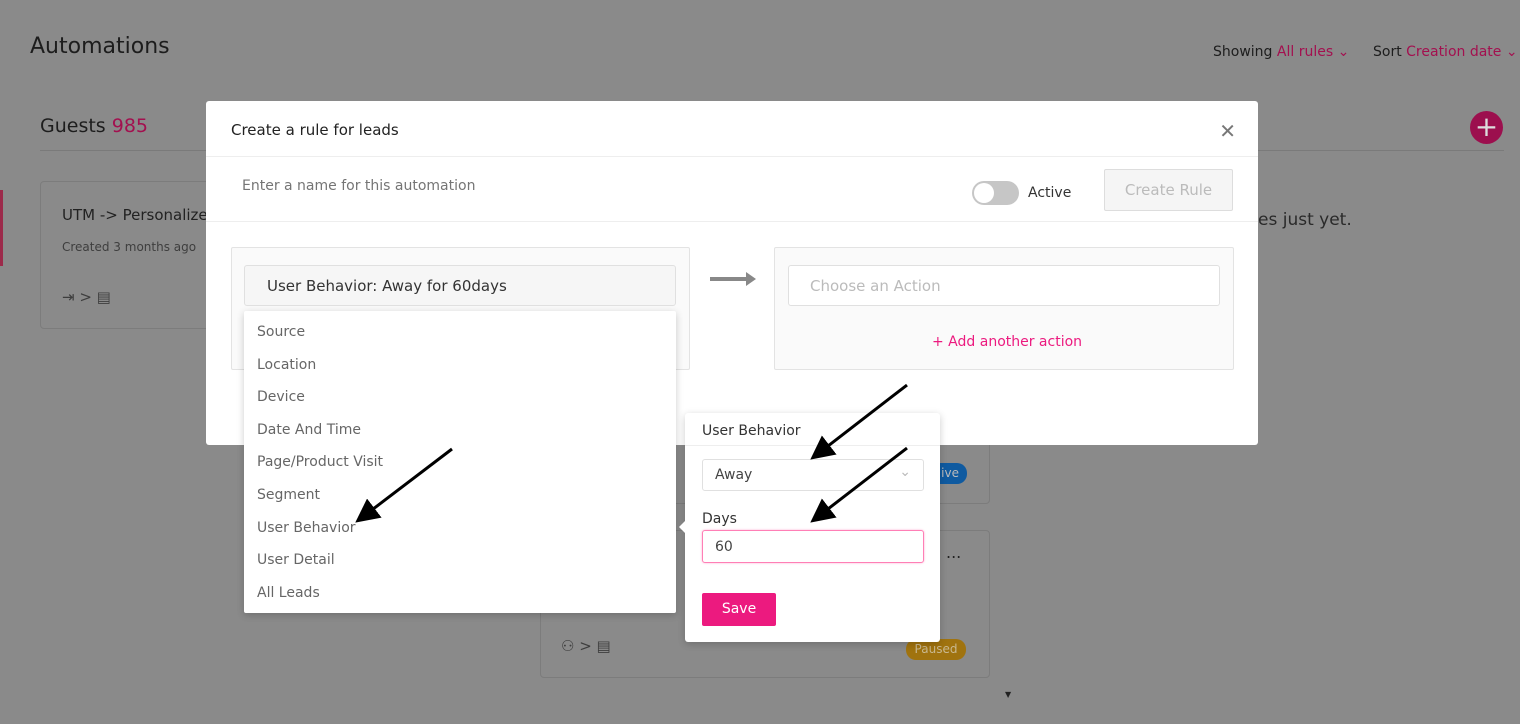 This screenshot has width=1520, height=724. I want to click on user-behavior-popover: User Behavior Away ⌄ Days Save, so click(809, 527).